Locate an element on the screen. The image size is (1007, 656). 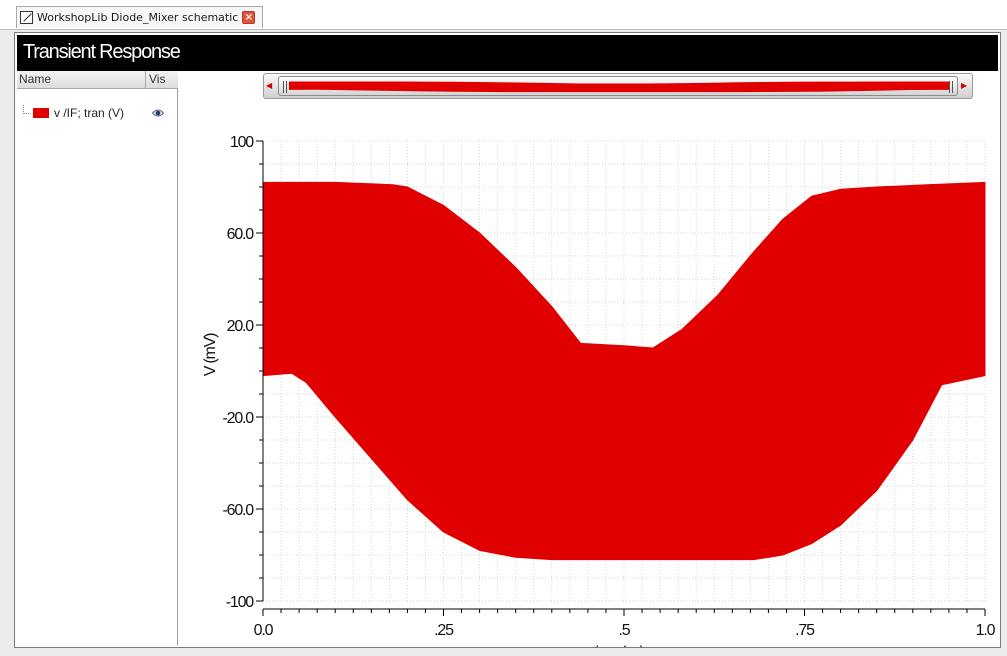
tab-diode-mixer-schematic: WorkshopLib Diode_Mixer schematic × is located at coordinates (139, 17).